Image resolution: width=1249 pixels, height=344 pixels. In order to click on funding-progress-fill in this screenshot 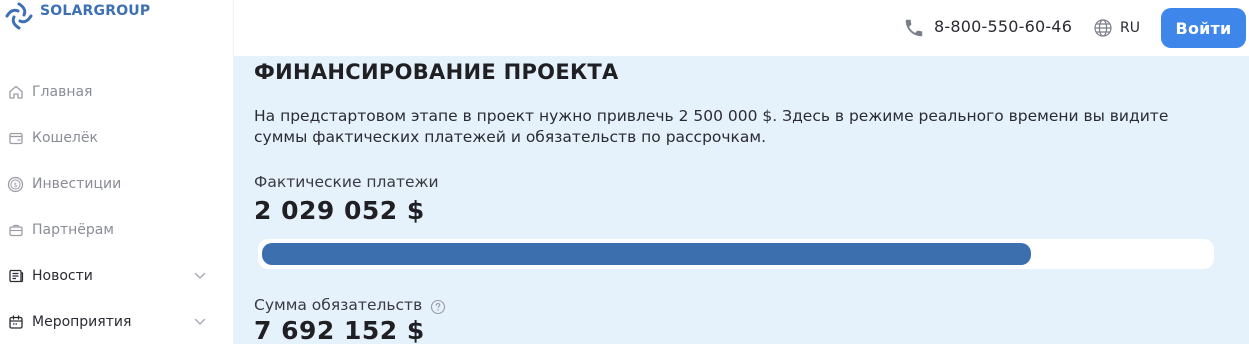, I will do `click(646, 254)`.